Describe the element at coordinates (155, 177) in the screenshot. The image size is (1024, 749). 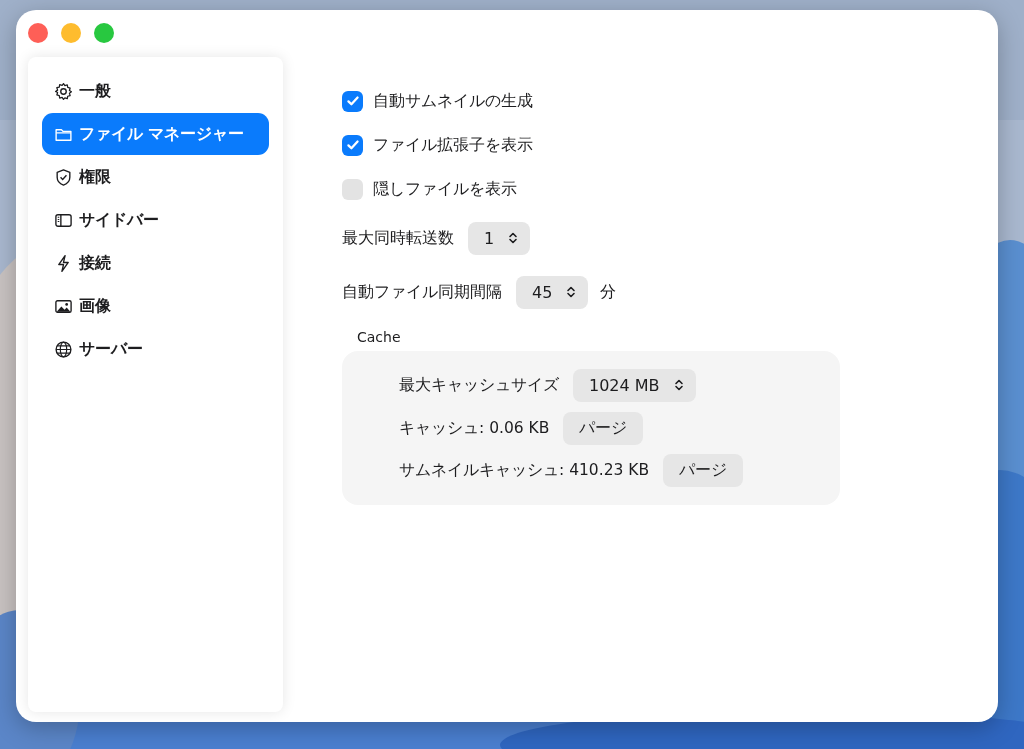
I see `sidebar-item: 権限` at that location.